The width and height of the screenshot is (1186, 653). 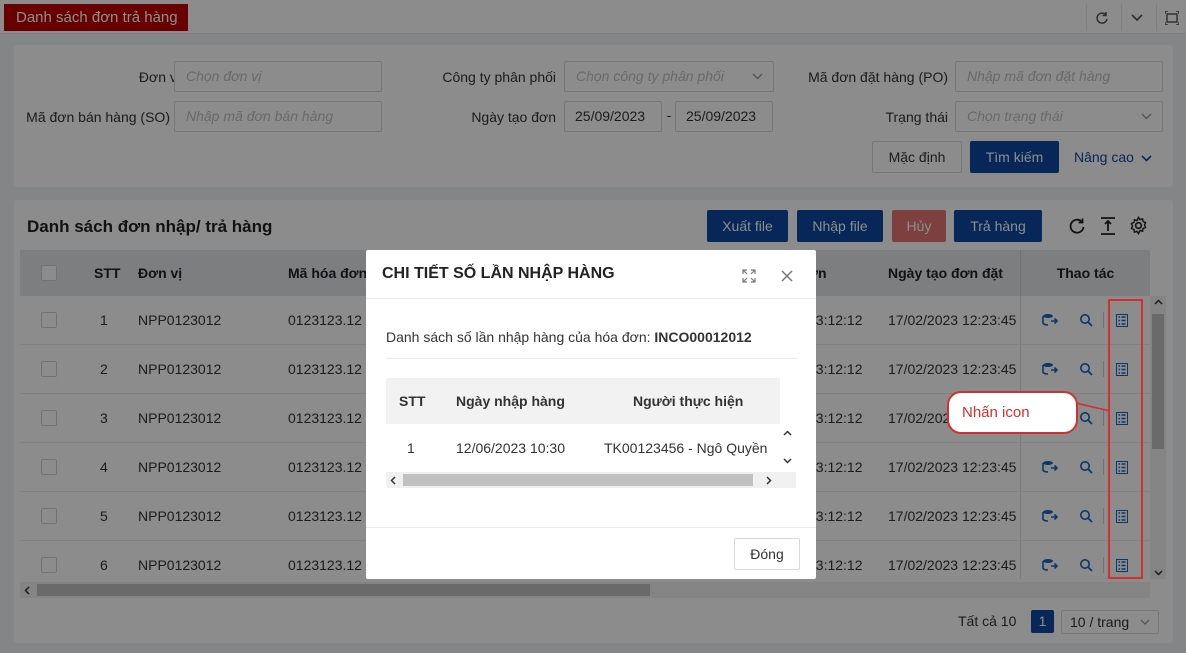 I want to click on annotation-arrow, so click(x=1093, y=407).